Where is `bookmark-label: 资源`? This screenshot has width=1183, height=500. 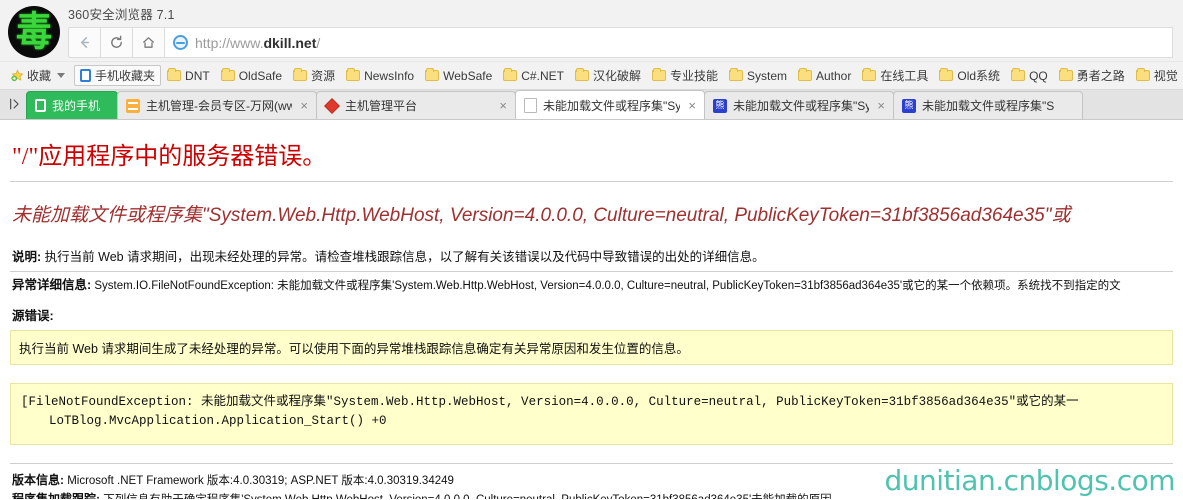 bookmark-label: 资源 is located at coordinates (323, 76).